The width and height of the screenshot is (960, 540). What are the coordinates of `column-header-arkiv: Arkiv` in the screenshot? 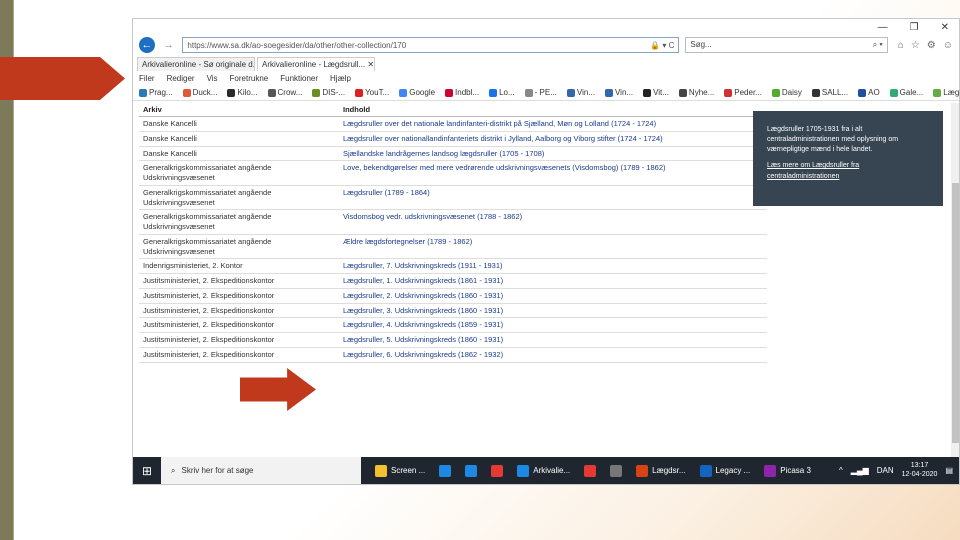 It's located at (239, 110).